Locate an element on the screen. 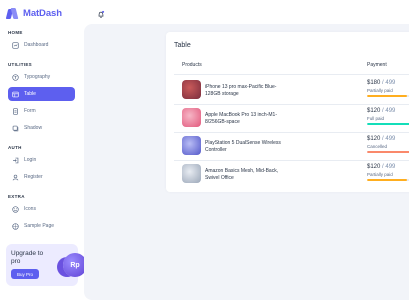 The image size is (409, 307). sidebar-item-label: Register is located at coordinates (33, 177).